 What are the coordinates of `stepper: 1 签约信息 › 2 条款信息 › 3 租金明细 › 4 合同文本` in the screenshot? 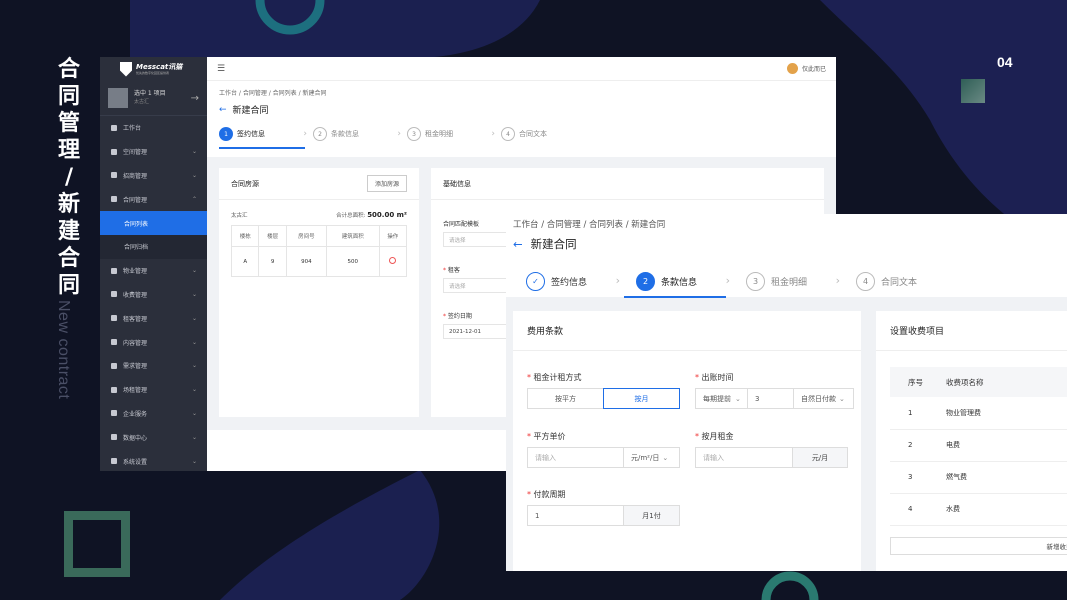 It's located at (521, 138).